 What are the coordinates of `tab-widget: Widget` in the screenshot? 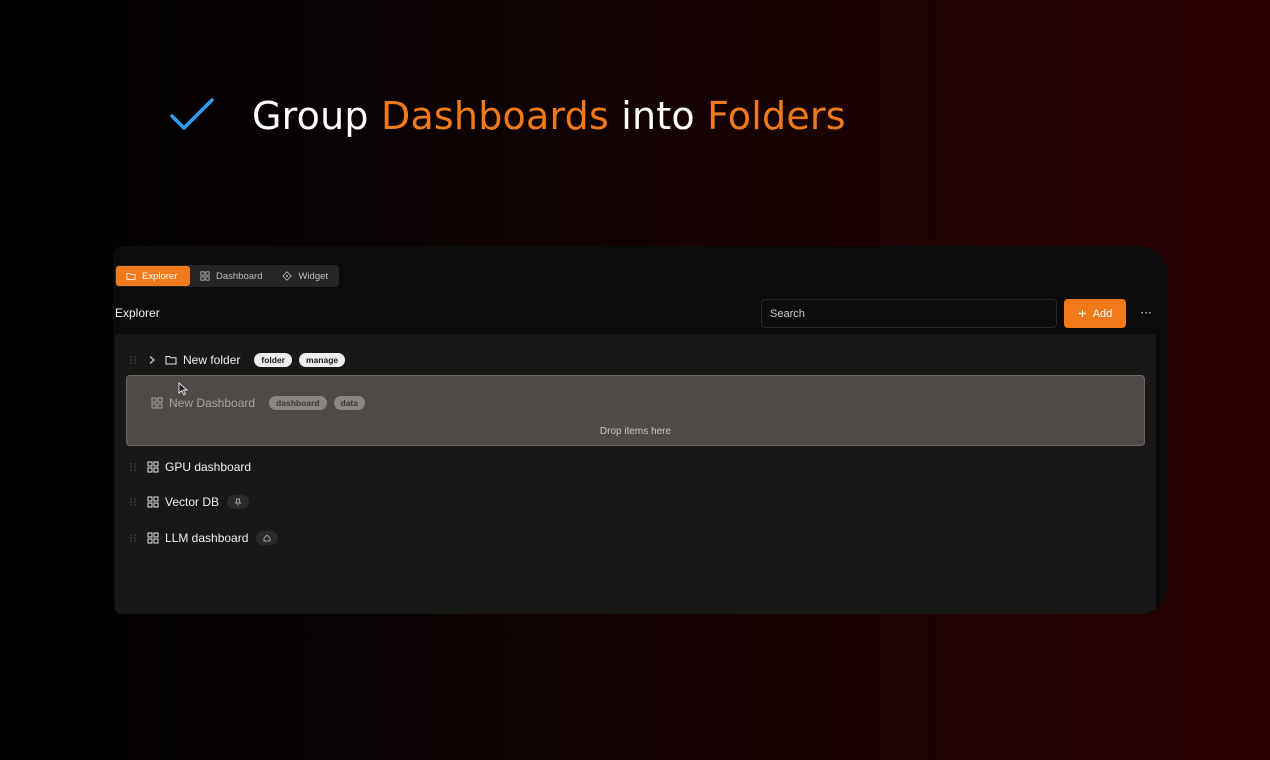 It's located at (305, 276).